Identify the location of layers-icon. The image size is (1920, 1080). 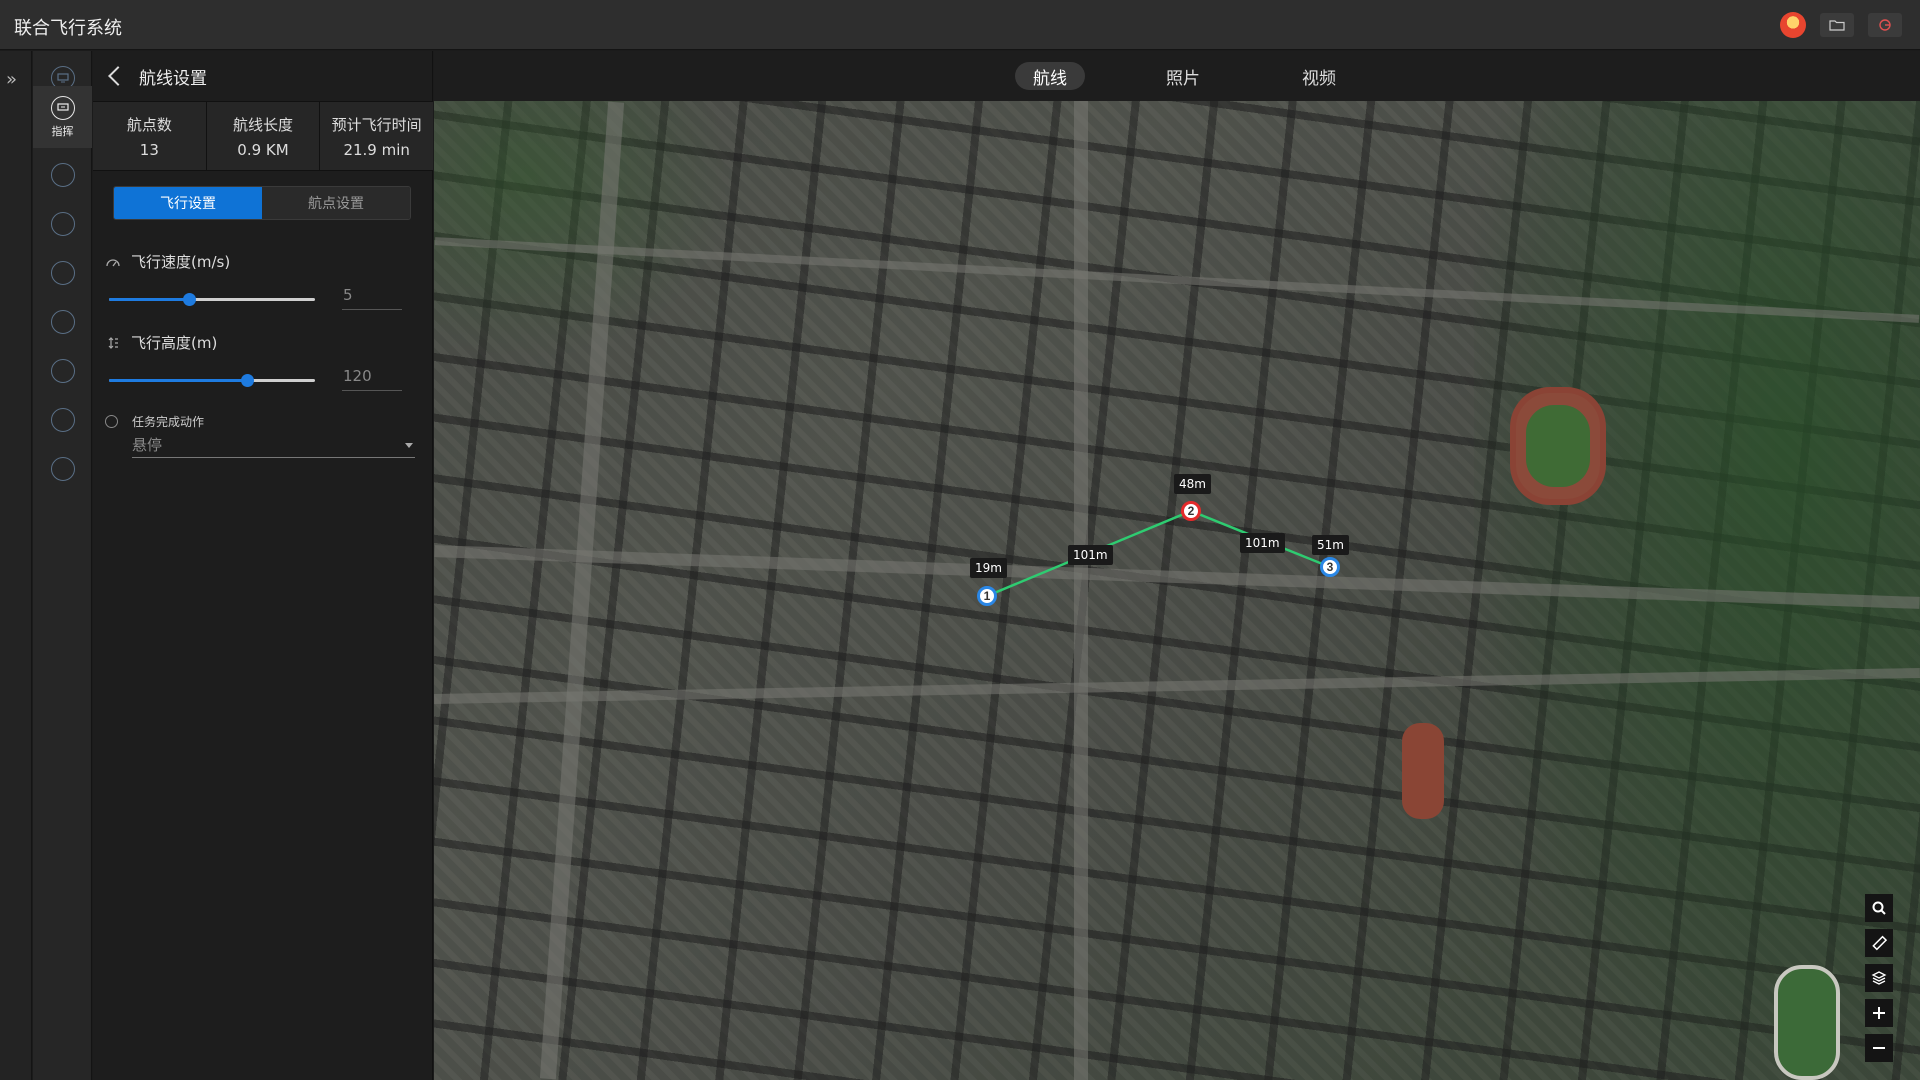
(1879, 978).